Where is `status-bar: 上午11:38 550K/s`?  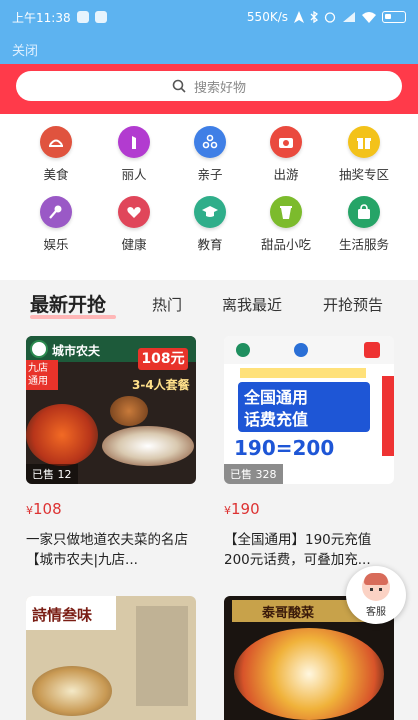
status-bar: 上午11:38 550K/s is located at coordinates (209, 17).